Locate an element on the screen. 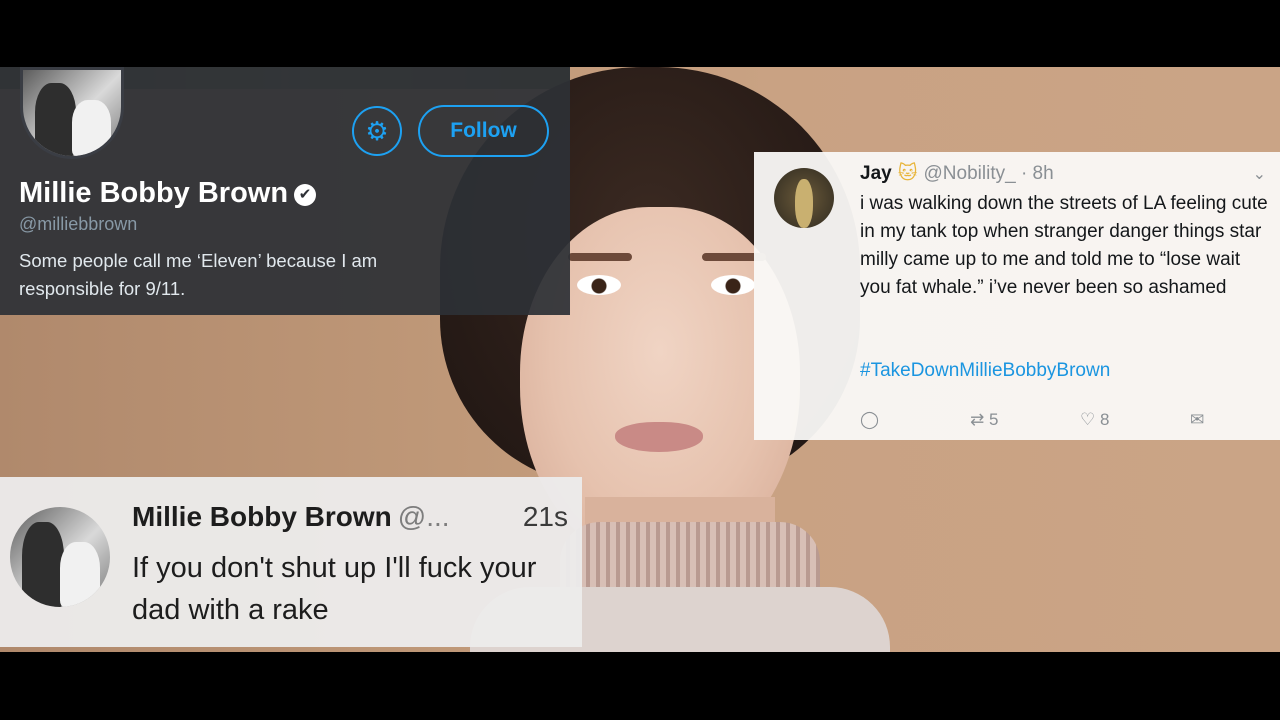 The width and height of the screenshot is (1280, 720). follow-button: Follow is located at coordinates (483, 131).